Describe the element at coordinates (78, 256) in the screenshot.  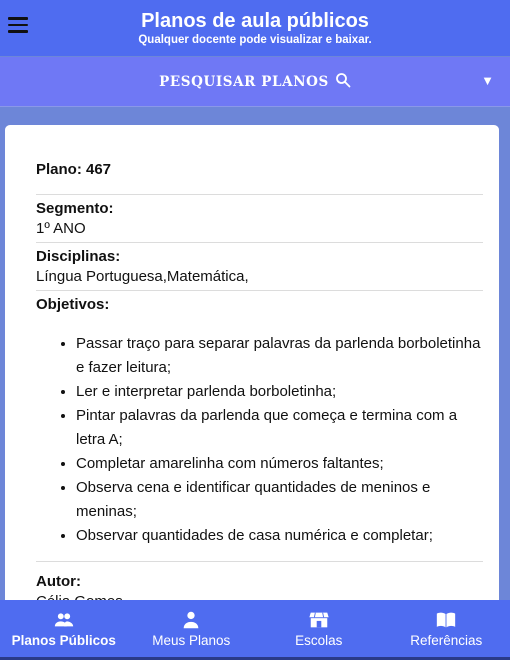
I see `disciplines-label: Disciplinas:` at that location.